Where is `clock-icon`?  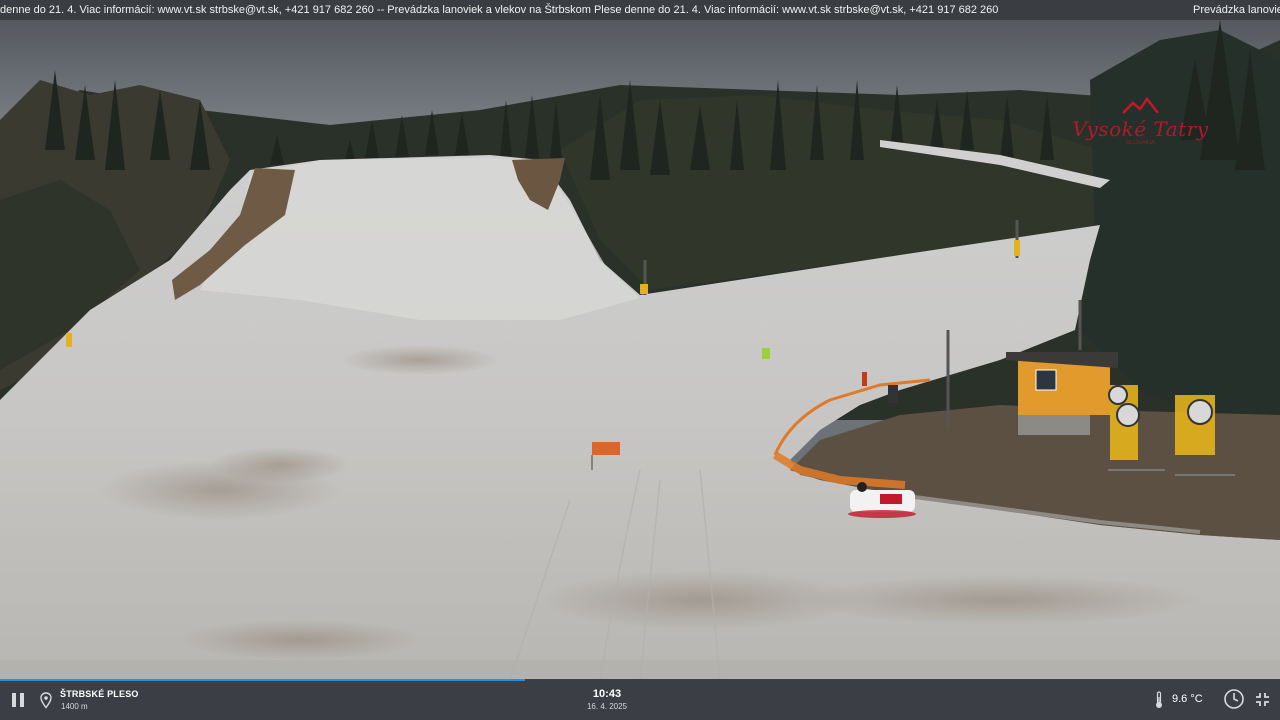
clock-icon is located at coordinates (1234, 699).